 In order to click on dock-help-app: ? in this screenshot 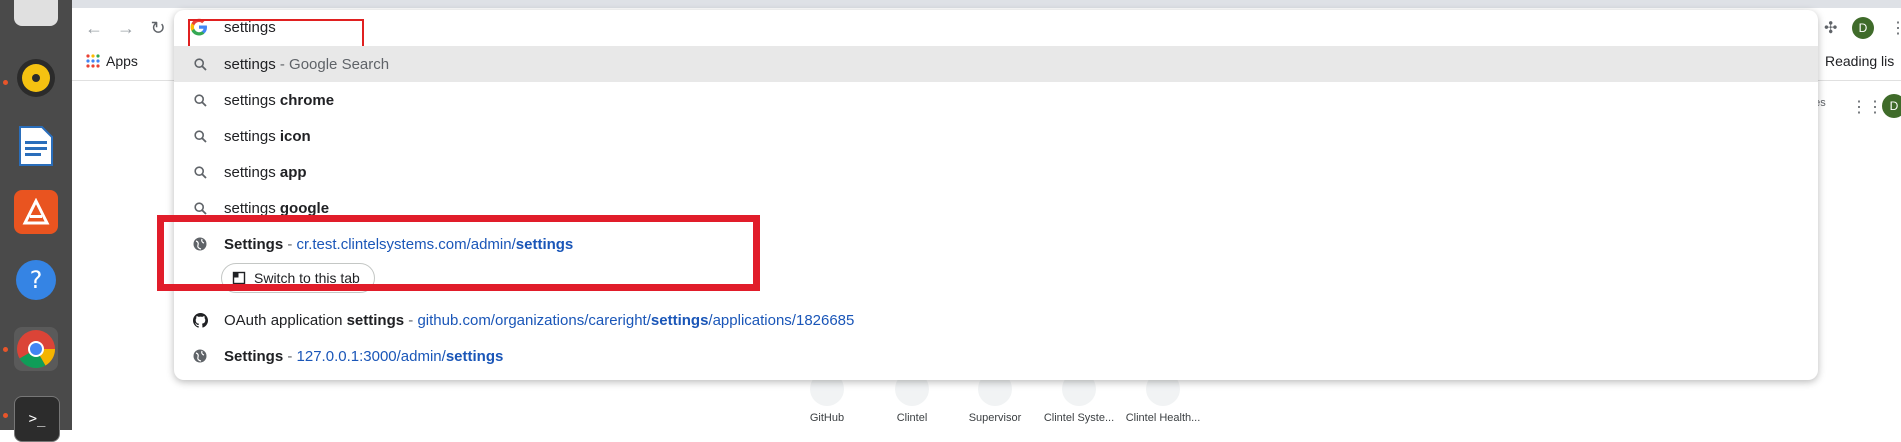, I will do `click(36, 280)`.